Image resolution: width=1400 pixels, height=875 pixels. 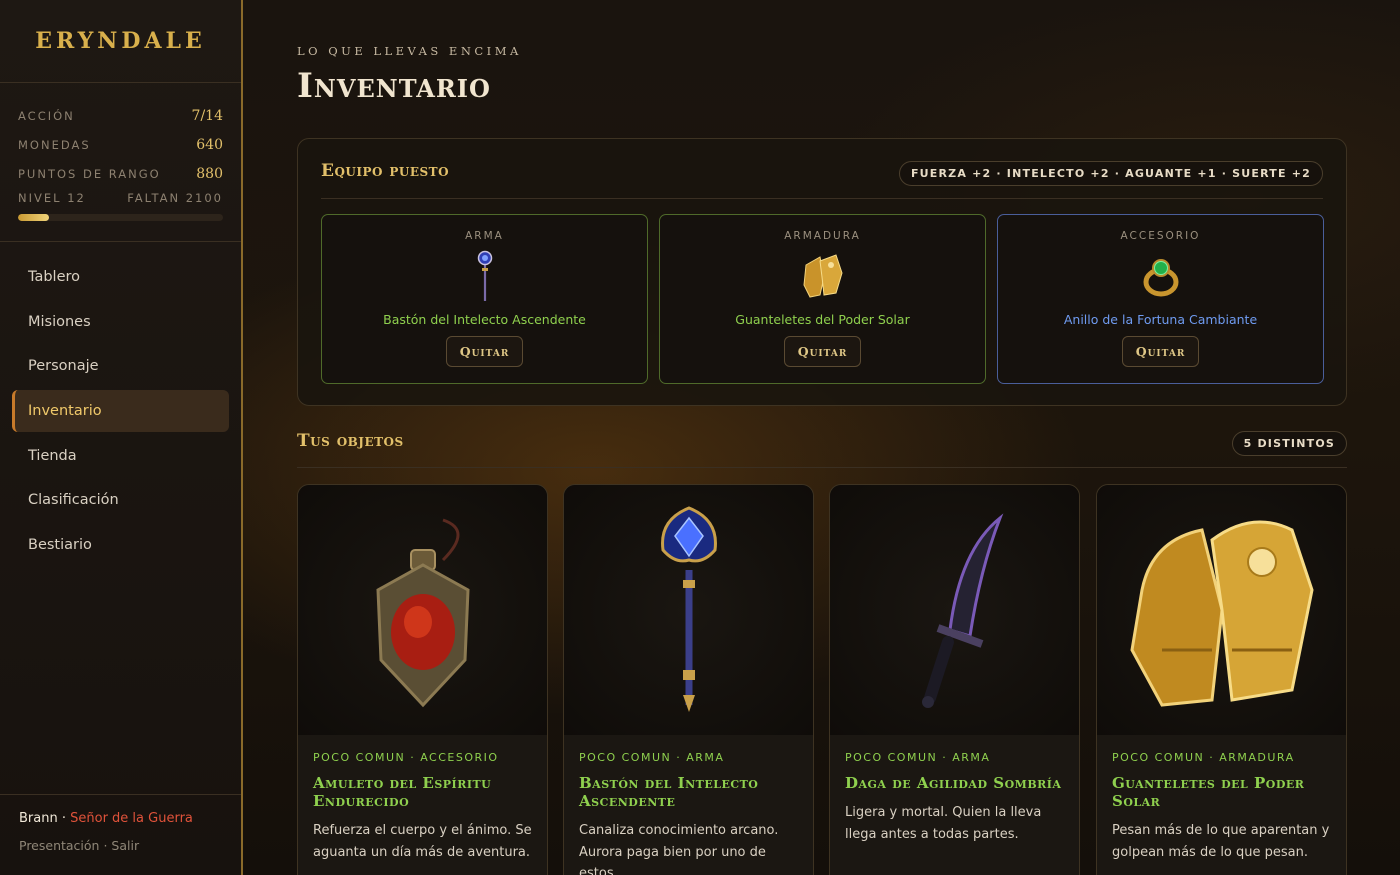 What do you see at coordinates (120, 322) in the screenshot?
I see `nav-item-misiones: Misiones` at bounding box center [120, 322].